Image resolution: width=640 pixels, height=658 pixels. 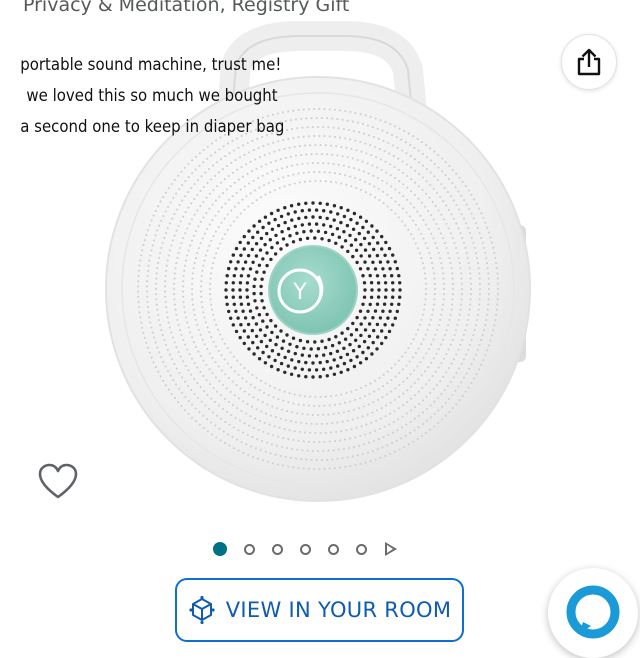 I want to click on view-in-your-room-button: VIEW IN YOUR ROOM, so click(x=319, y=610).